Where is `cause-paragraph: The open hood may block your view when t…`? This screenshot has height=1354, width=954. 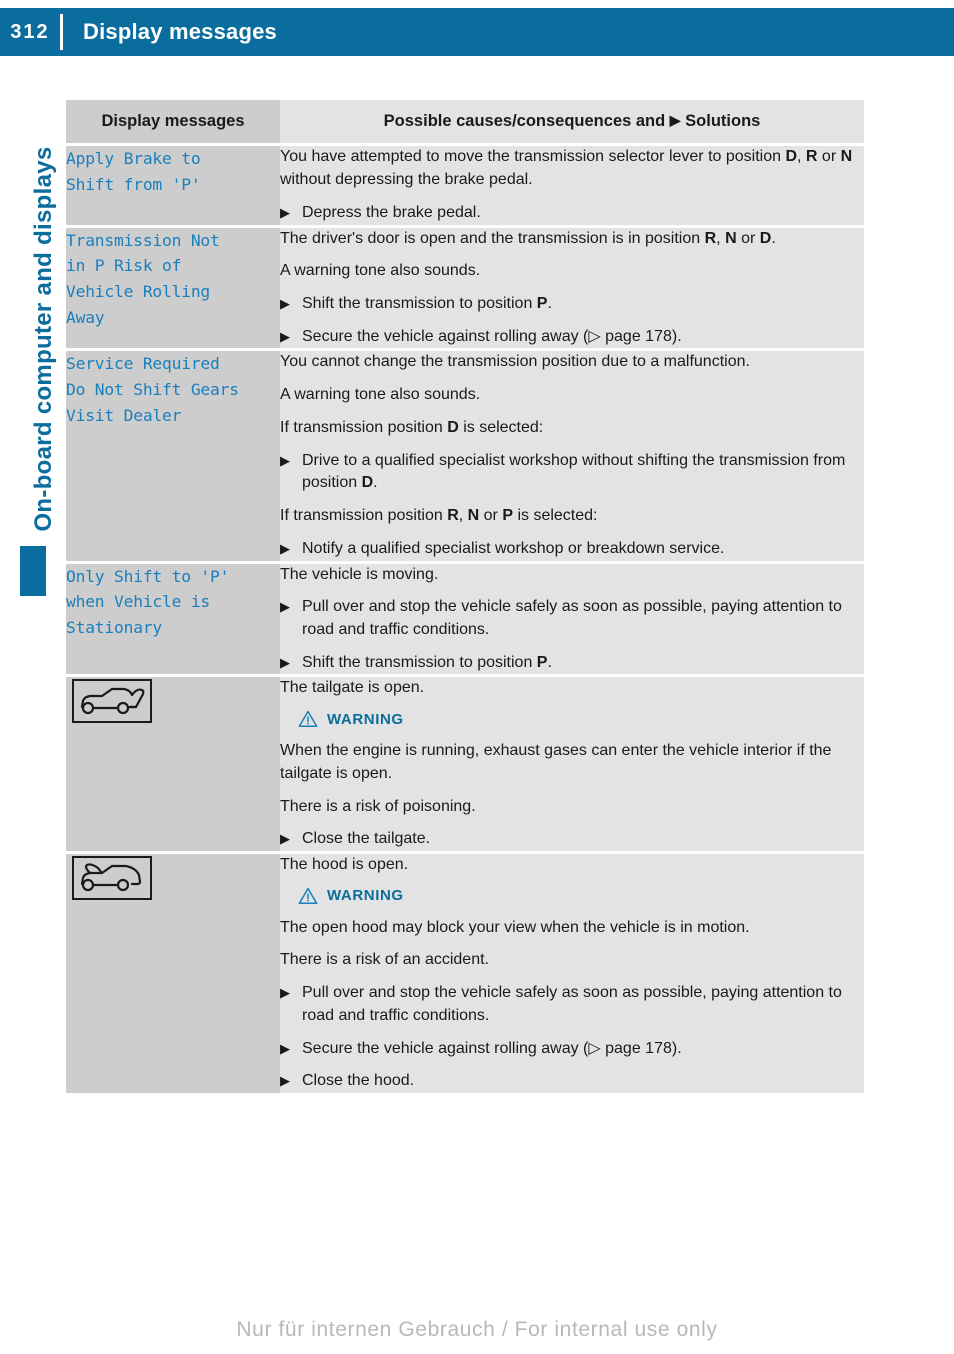 cause-paragraph: The open hood may block your view when t… is located at coordinates (515, 927).